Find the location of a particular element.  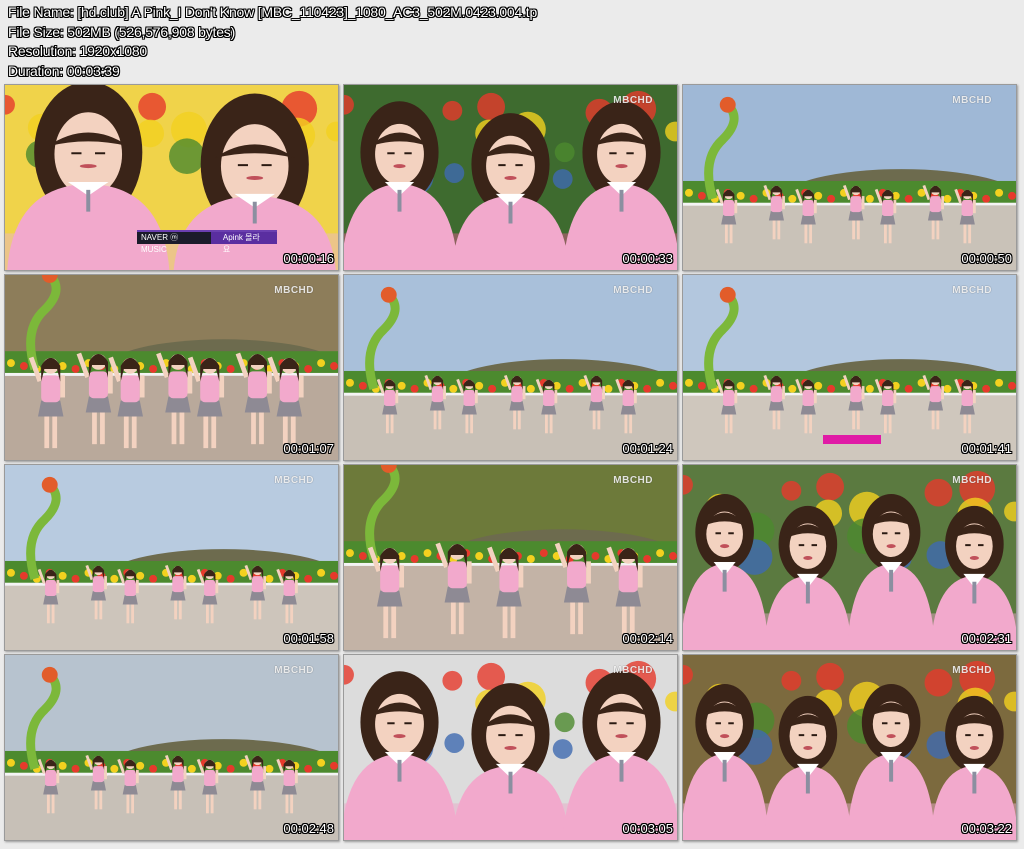

video-thumbnail: MBCHD 00:02:48 is located at coordinates (171, 747).